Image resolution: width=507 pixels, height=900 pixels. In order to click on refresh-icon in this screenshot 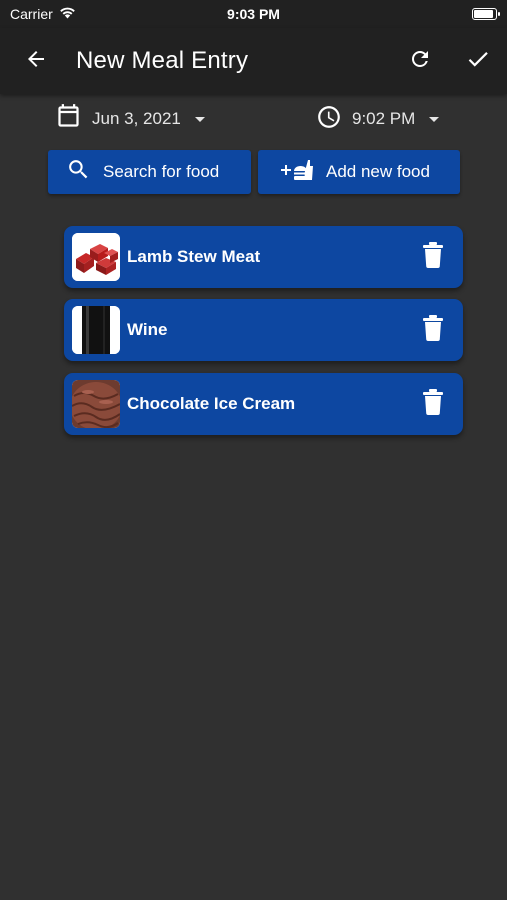, I will do `click(420, 61)`.